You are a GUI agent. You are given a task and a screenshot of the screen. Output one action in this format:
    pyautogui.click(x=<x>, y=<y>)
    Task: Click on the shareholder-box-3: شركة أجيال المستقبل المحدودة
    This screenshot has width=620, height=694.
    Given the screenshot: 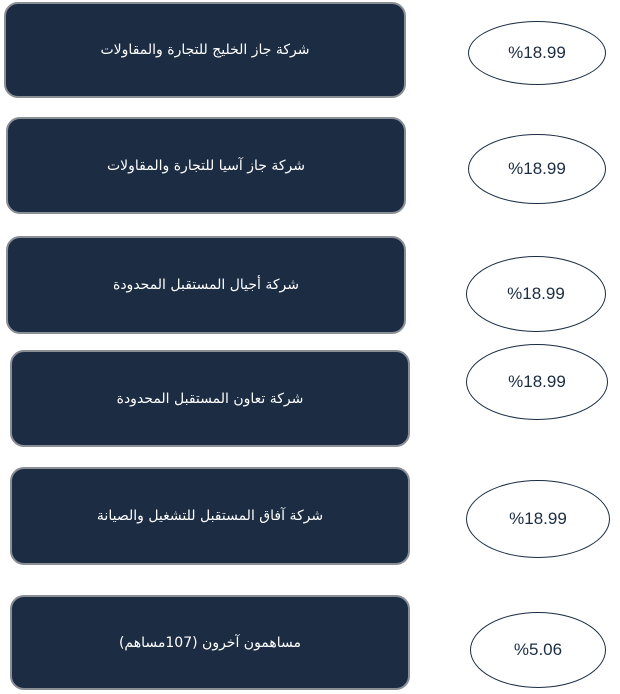 What is the action you would take?
    pyautogui.click(x=206, y=285)
    